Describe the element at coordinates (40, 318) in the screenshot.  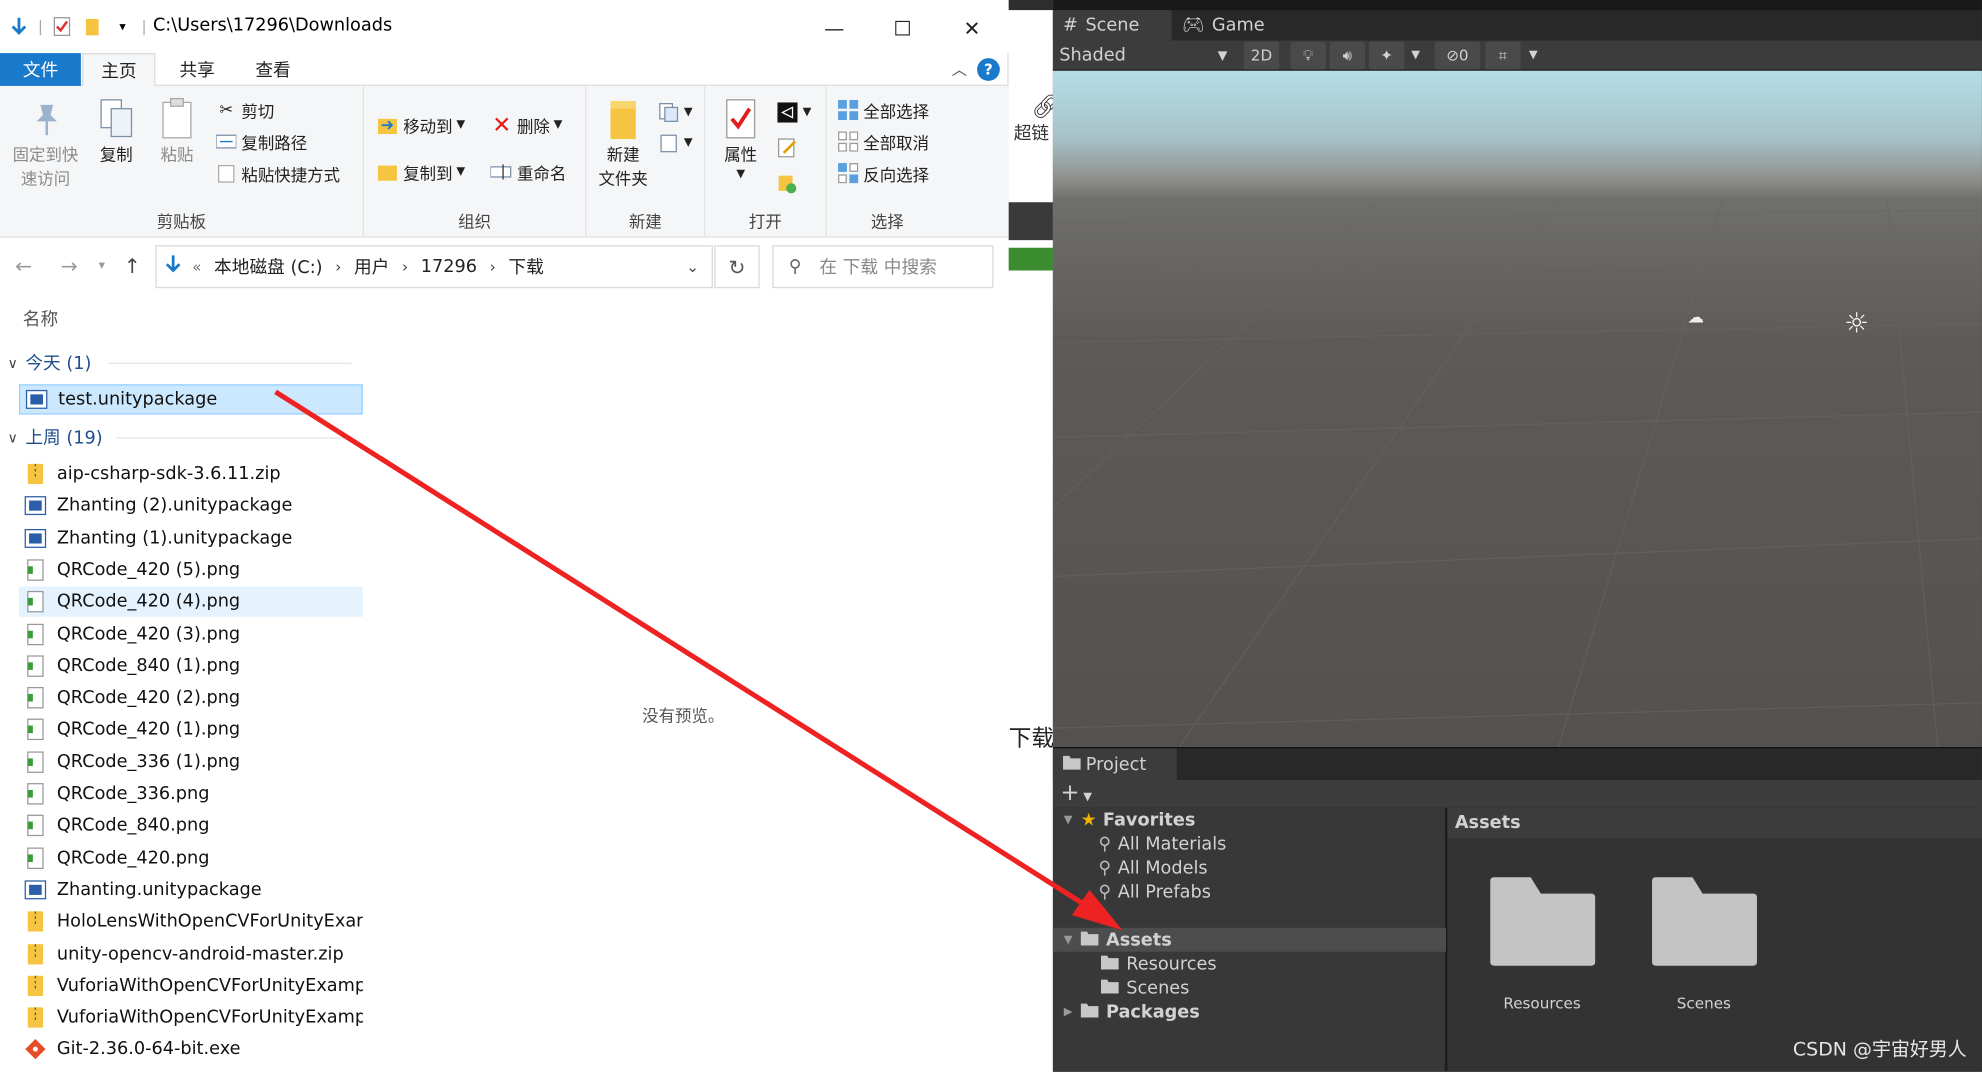
I see `column-header-name: 名称` at that location.